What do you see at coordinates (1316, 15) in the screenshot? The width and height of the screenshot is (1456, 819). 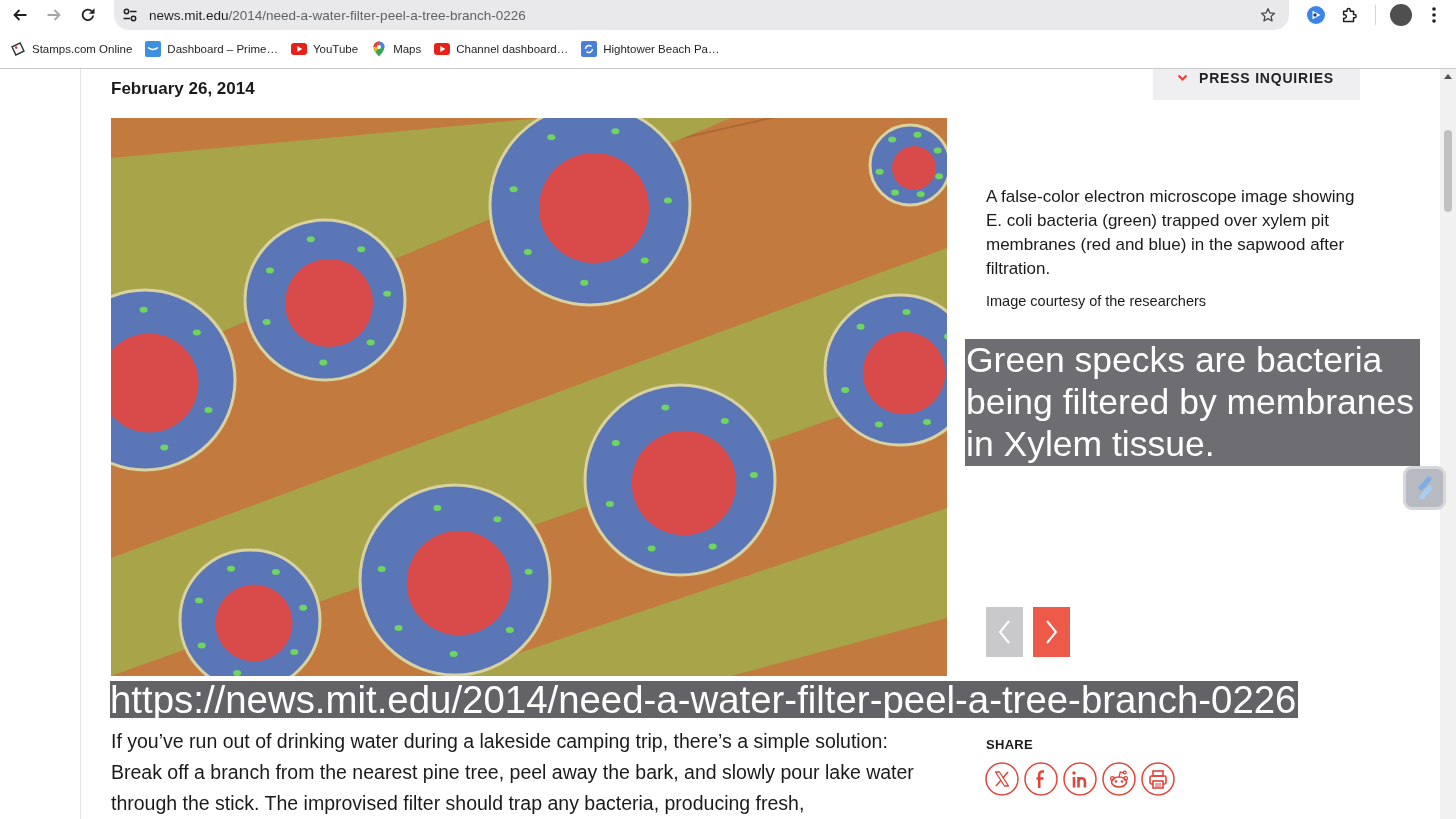 I see `play-badge-icon` at bounding box center [1316, 15].